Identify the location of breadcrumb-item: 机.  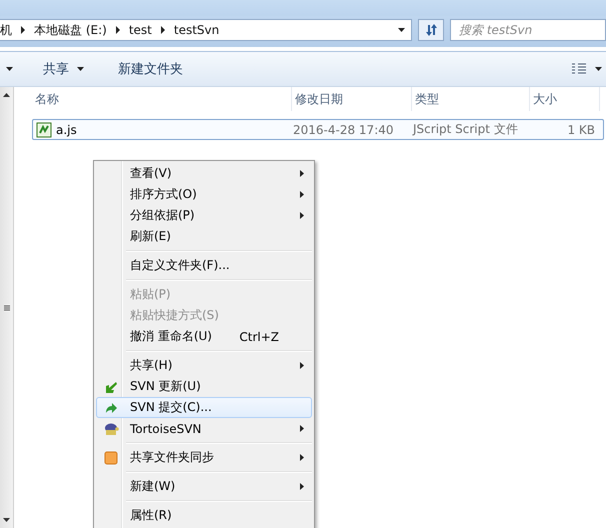
(6, 30).